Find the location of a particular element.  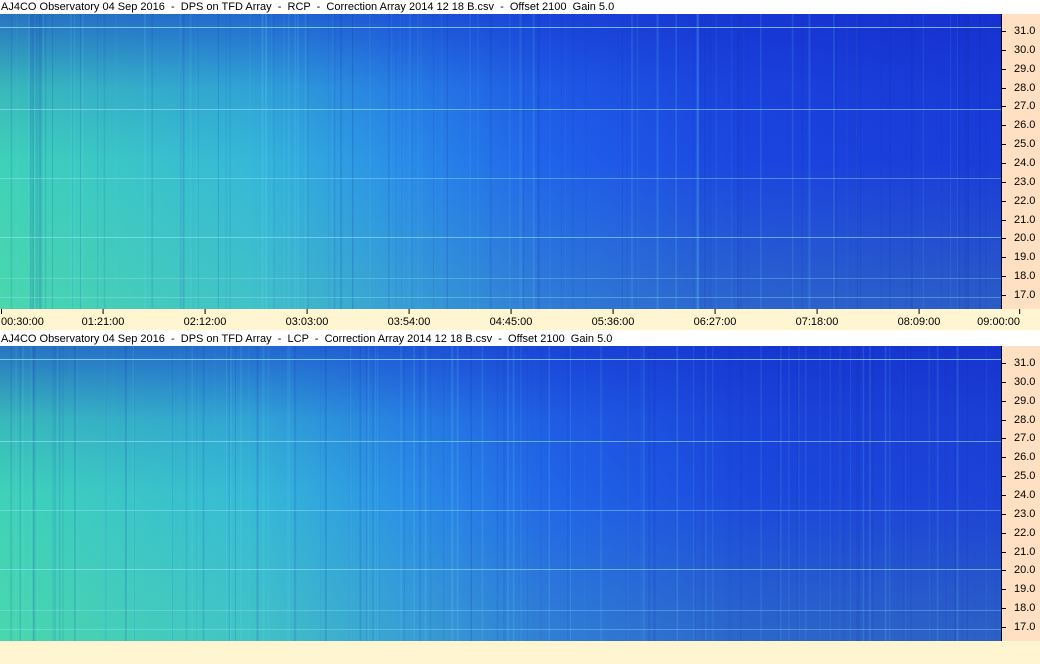

time-tick: 08:09:00 is located at coordinates (919, 318).